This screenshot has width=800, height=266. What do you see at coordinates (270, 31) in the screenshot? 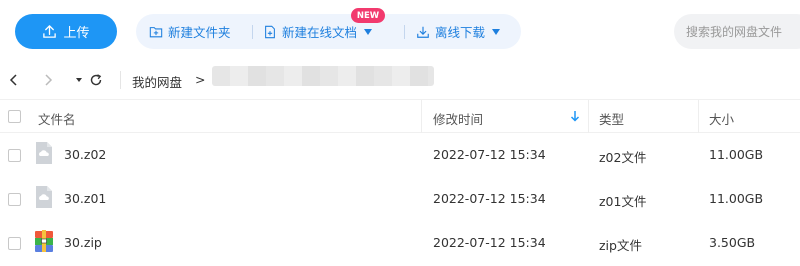
I see `document-plus-icon` at bounding box center [270, 31].